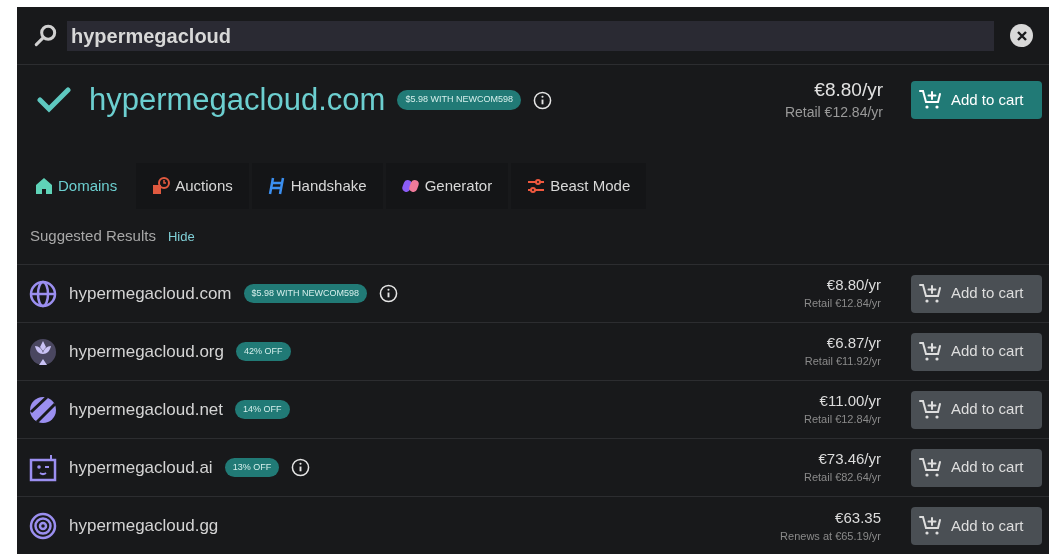  I want to click on domain-name: hypermegacloud.ai, so click(141, 467).